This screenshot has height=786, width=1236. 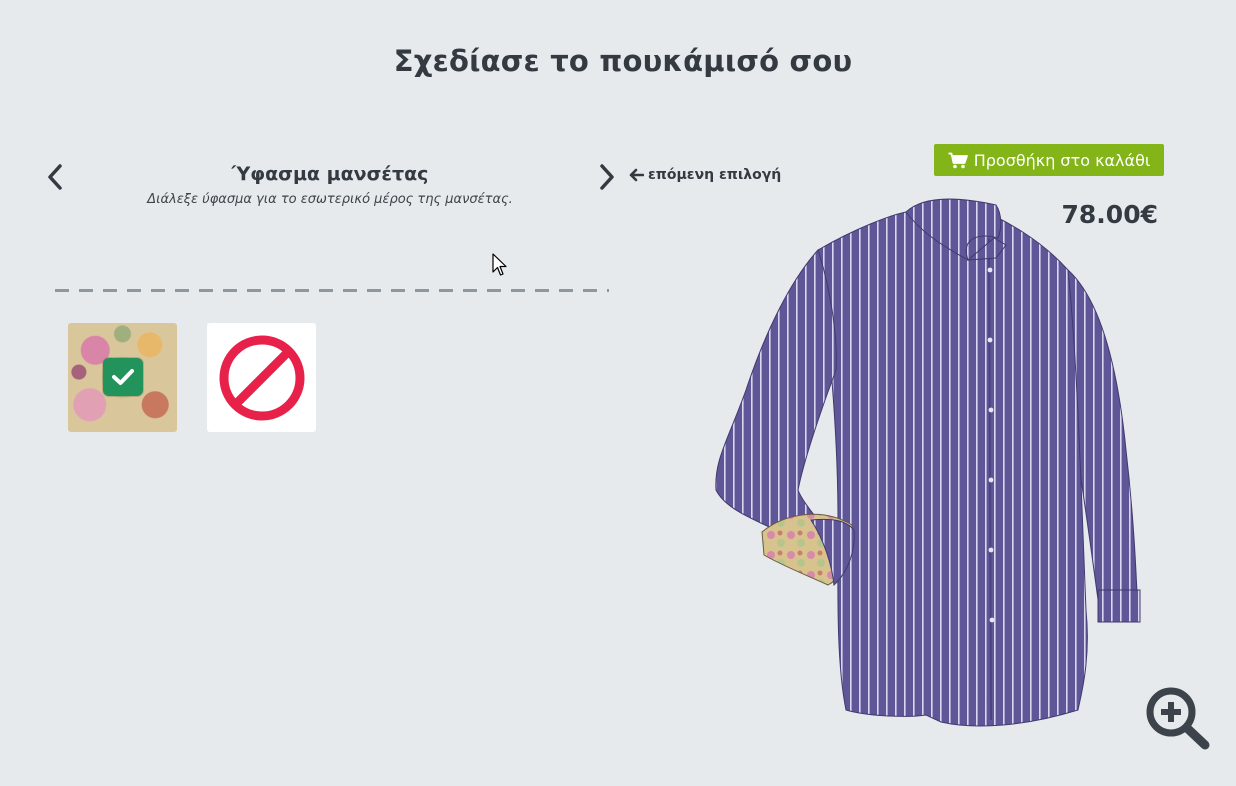 I want to click on zoom-in-icon, so click(x=1178, y=718).